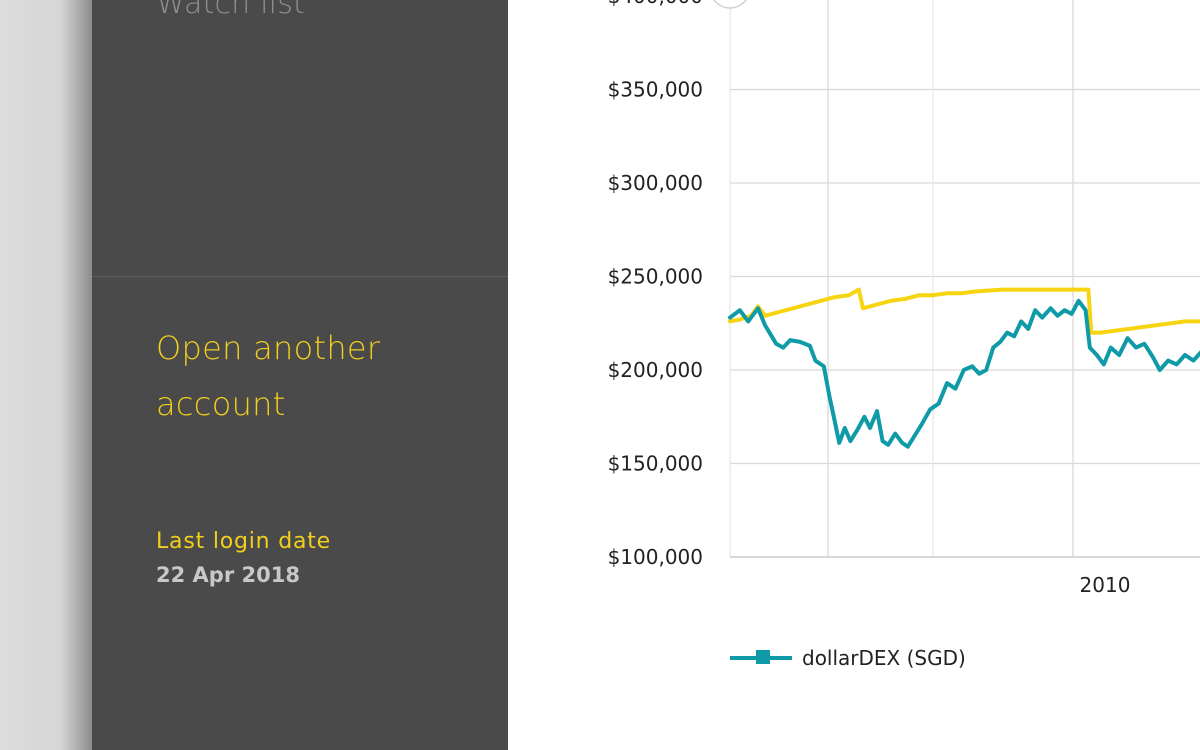  What do you see at coordinates (655, 277) in the screenshot?
I see `y-tick-label: $250,000` at bounding box center [655, 277].